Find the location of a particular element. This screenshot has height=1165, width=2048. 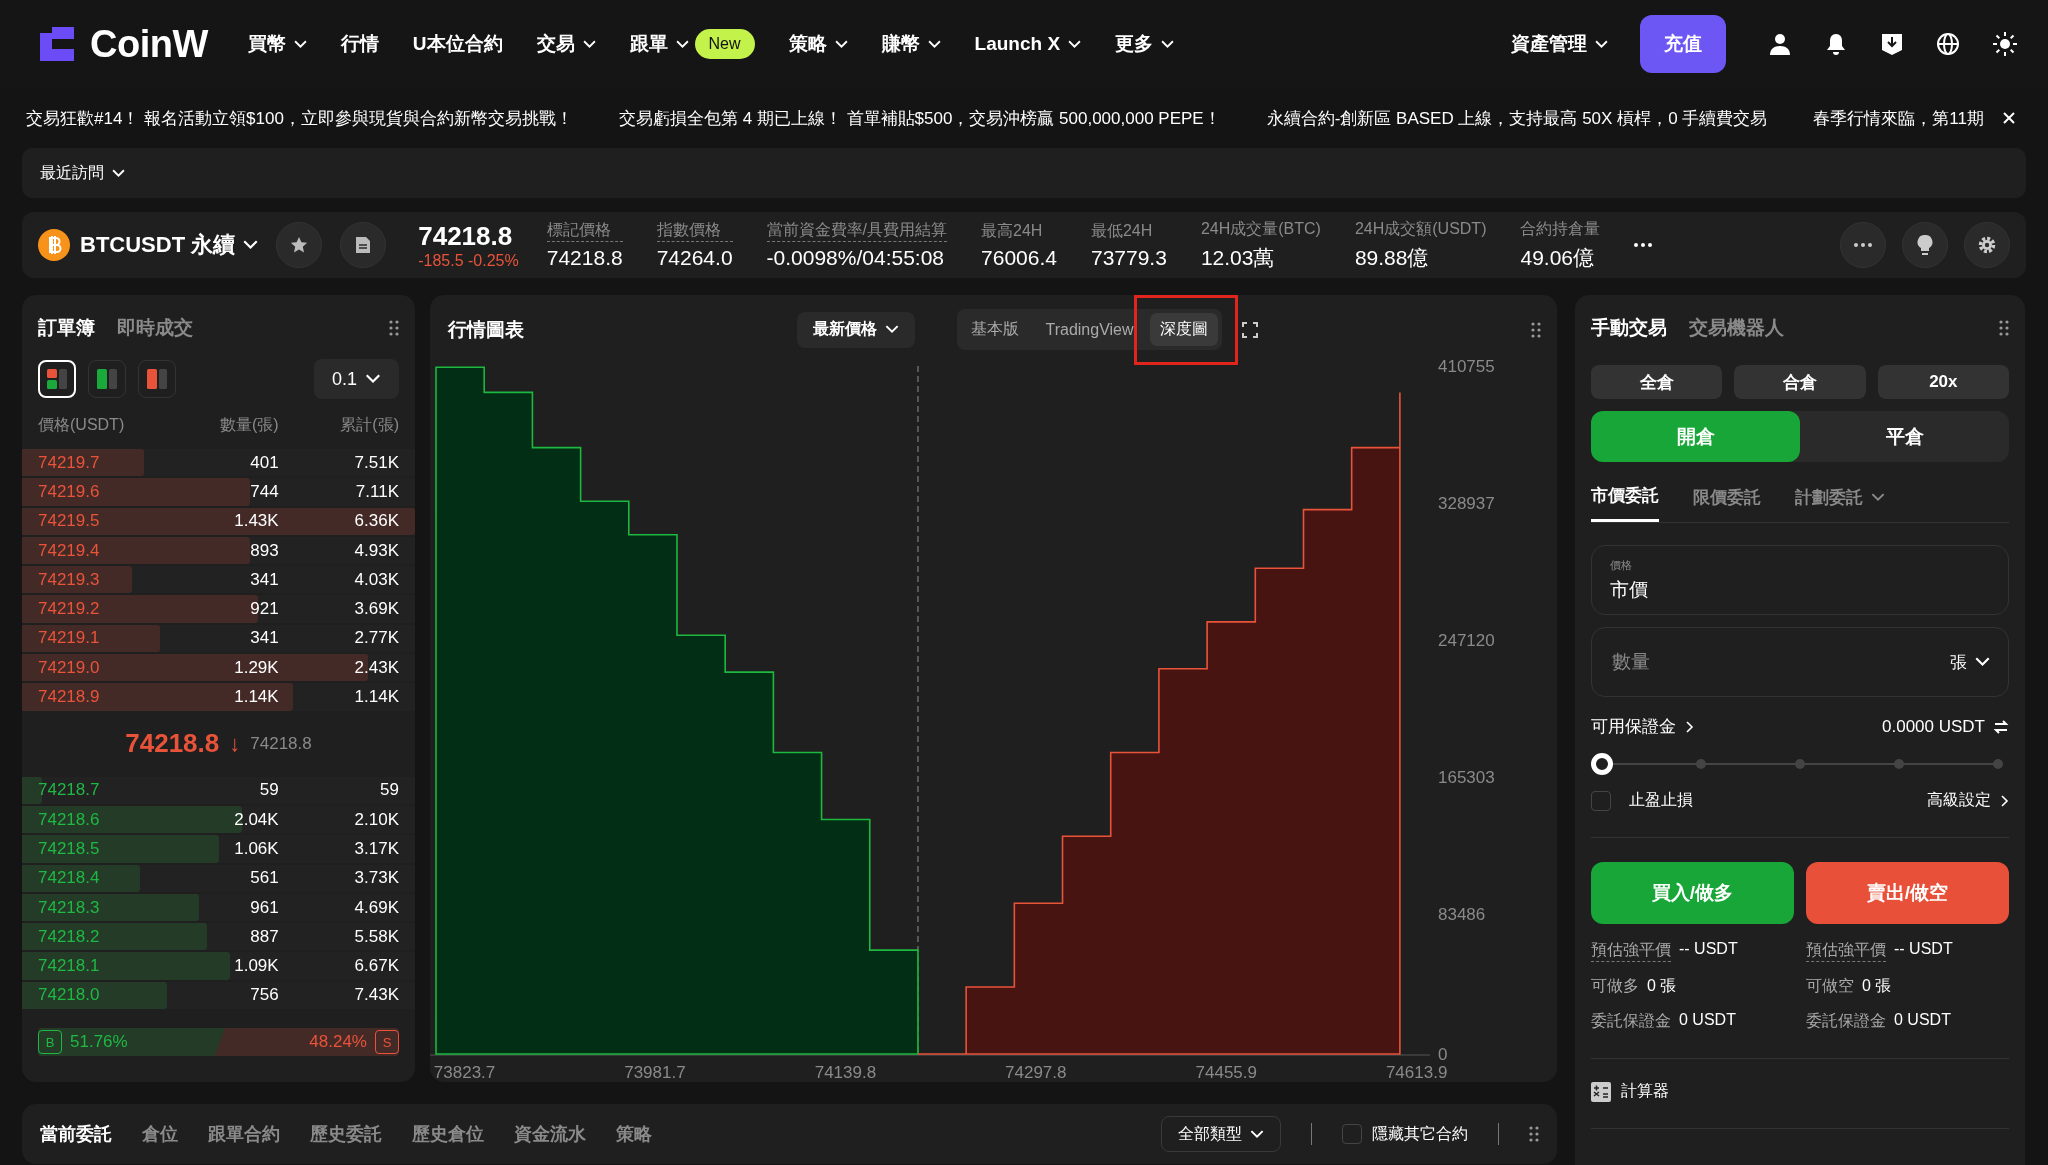

deposit-button: 充值 is located at coordinates (1683, 44).